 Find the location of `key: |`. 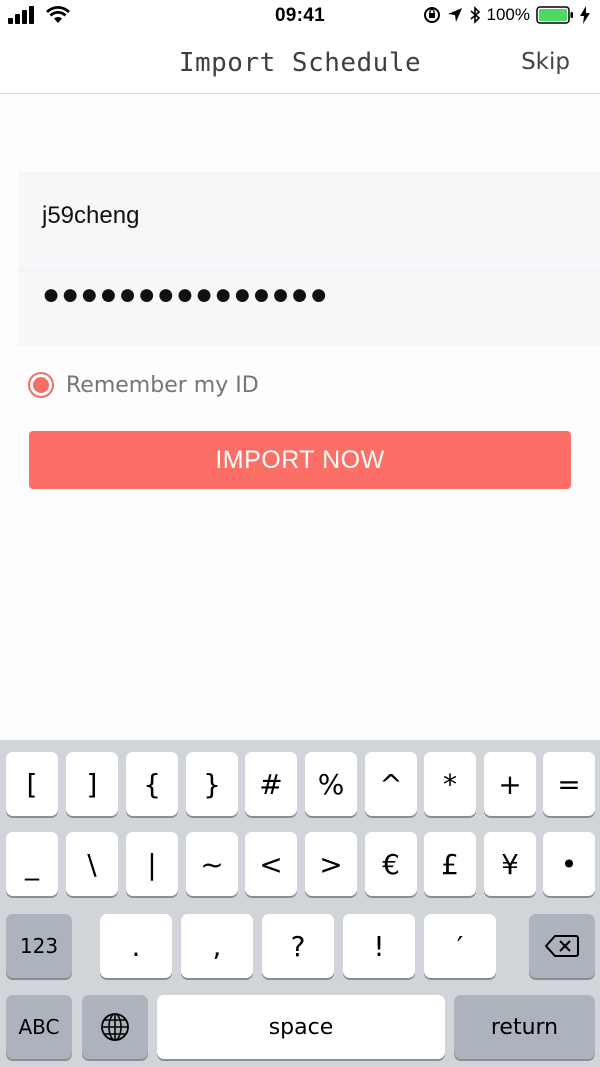

key: | is located at coordinates (152, 864).